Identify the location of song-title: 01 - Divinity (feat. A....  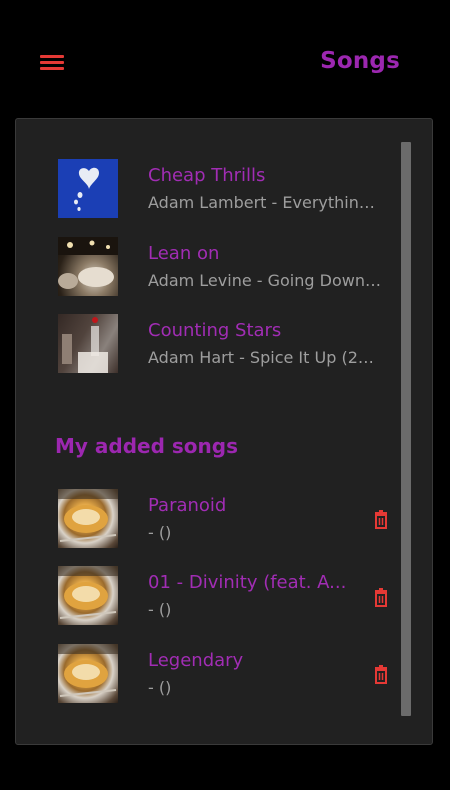
(247, 582).